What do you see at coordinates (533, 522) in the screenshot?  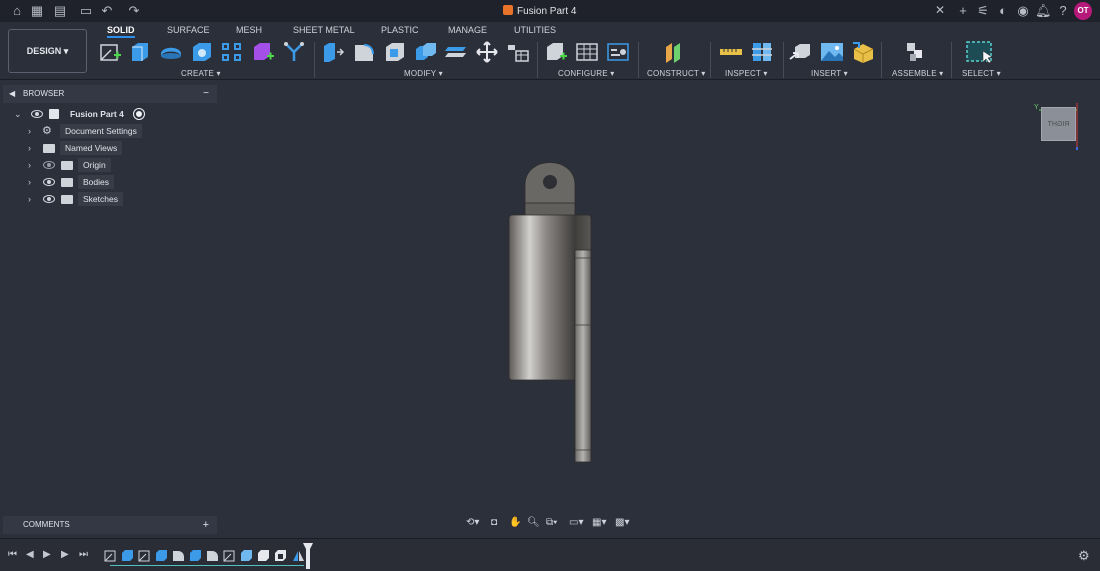 I see `zoom-icon: 🔍︎` at bounding box center [533, 522].